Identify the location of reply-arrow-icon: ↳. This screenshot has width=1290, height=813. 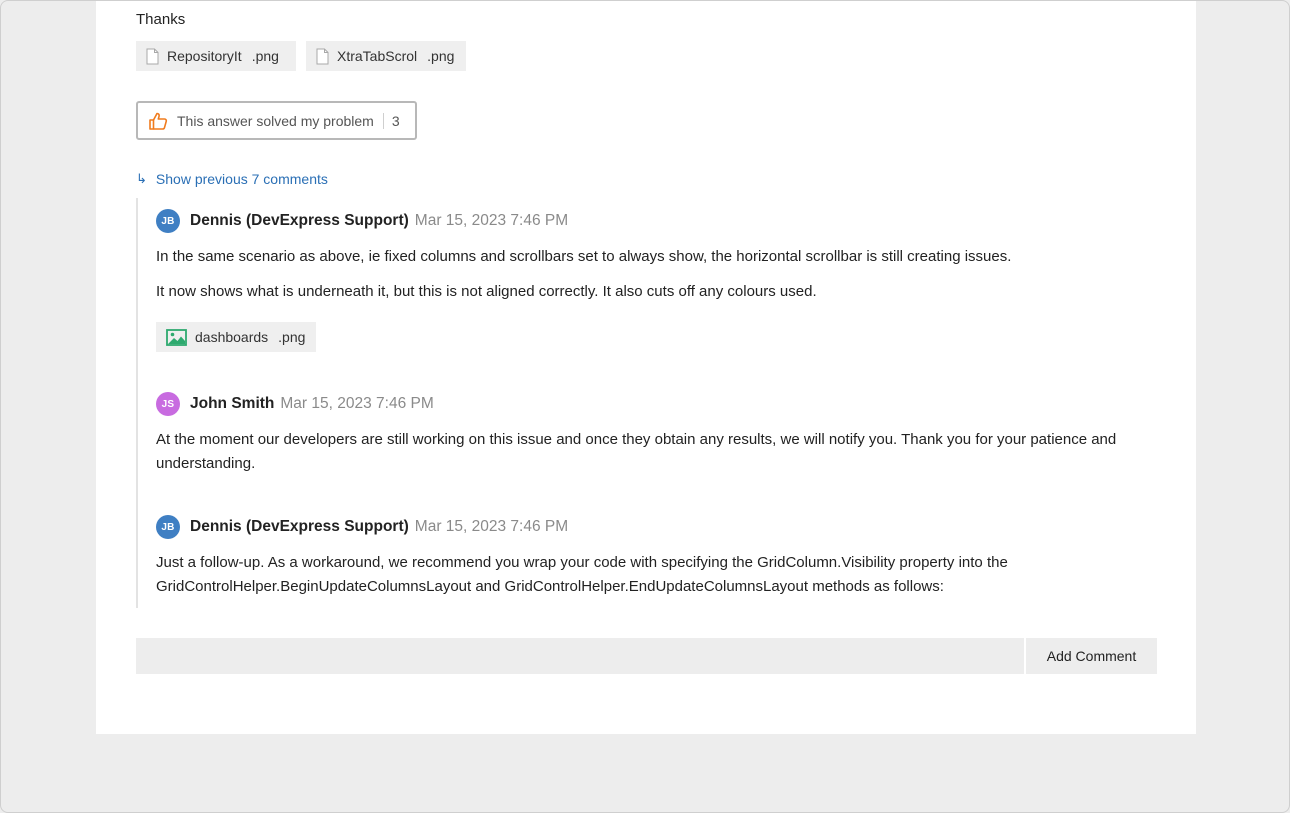
(141, 178).